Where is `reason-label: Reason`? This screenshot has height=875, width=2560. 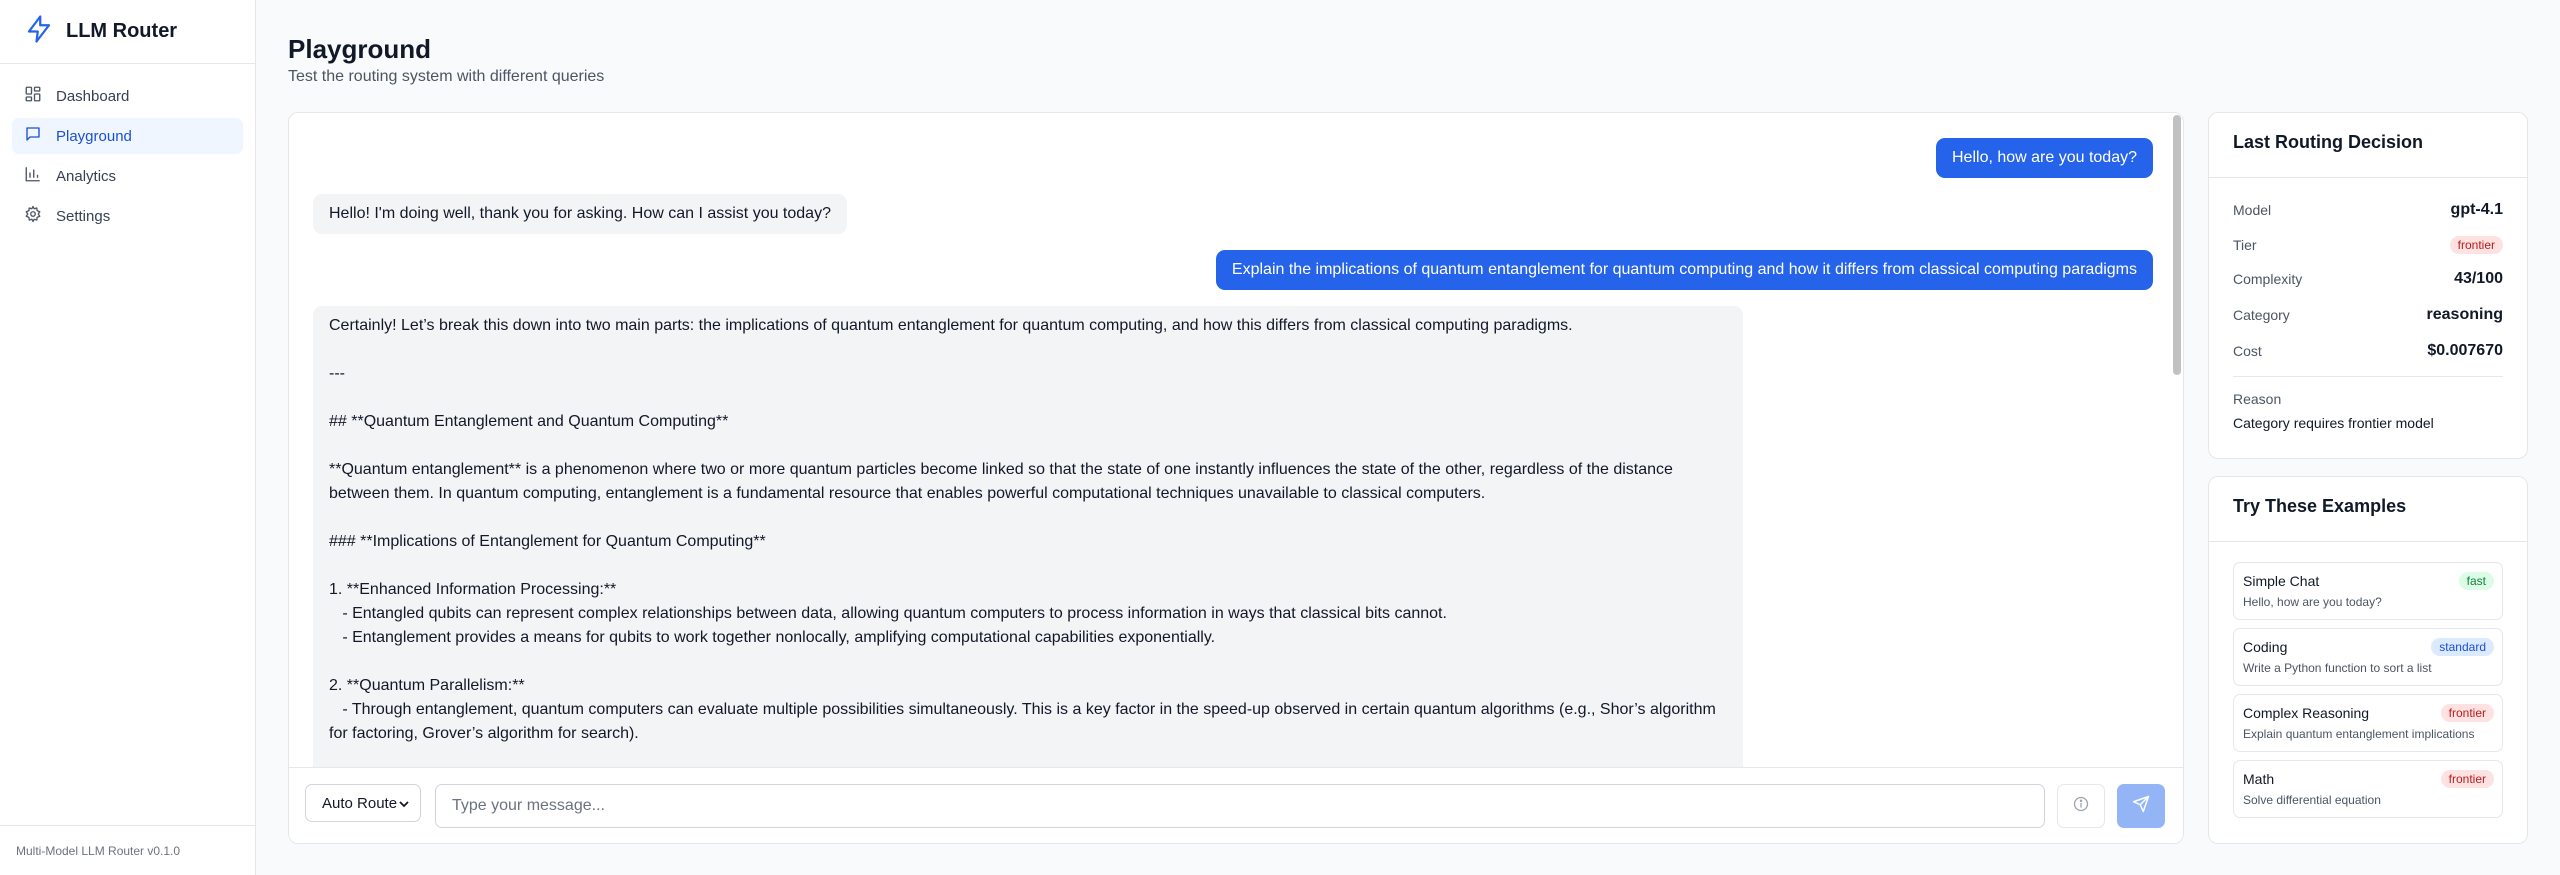
reason-label: Reason is located at coordinates (2257, 399).